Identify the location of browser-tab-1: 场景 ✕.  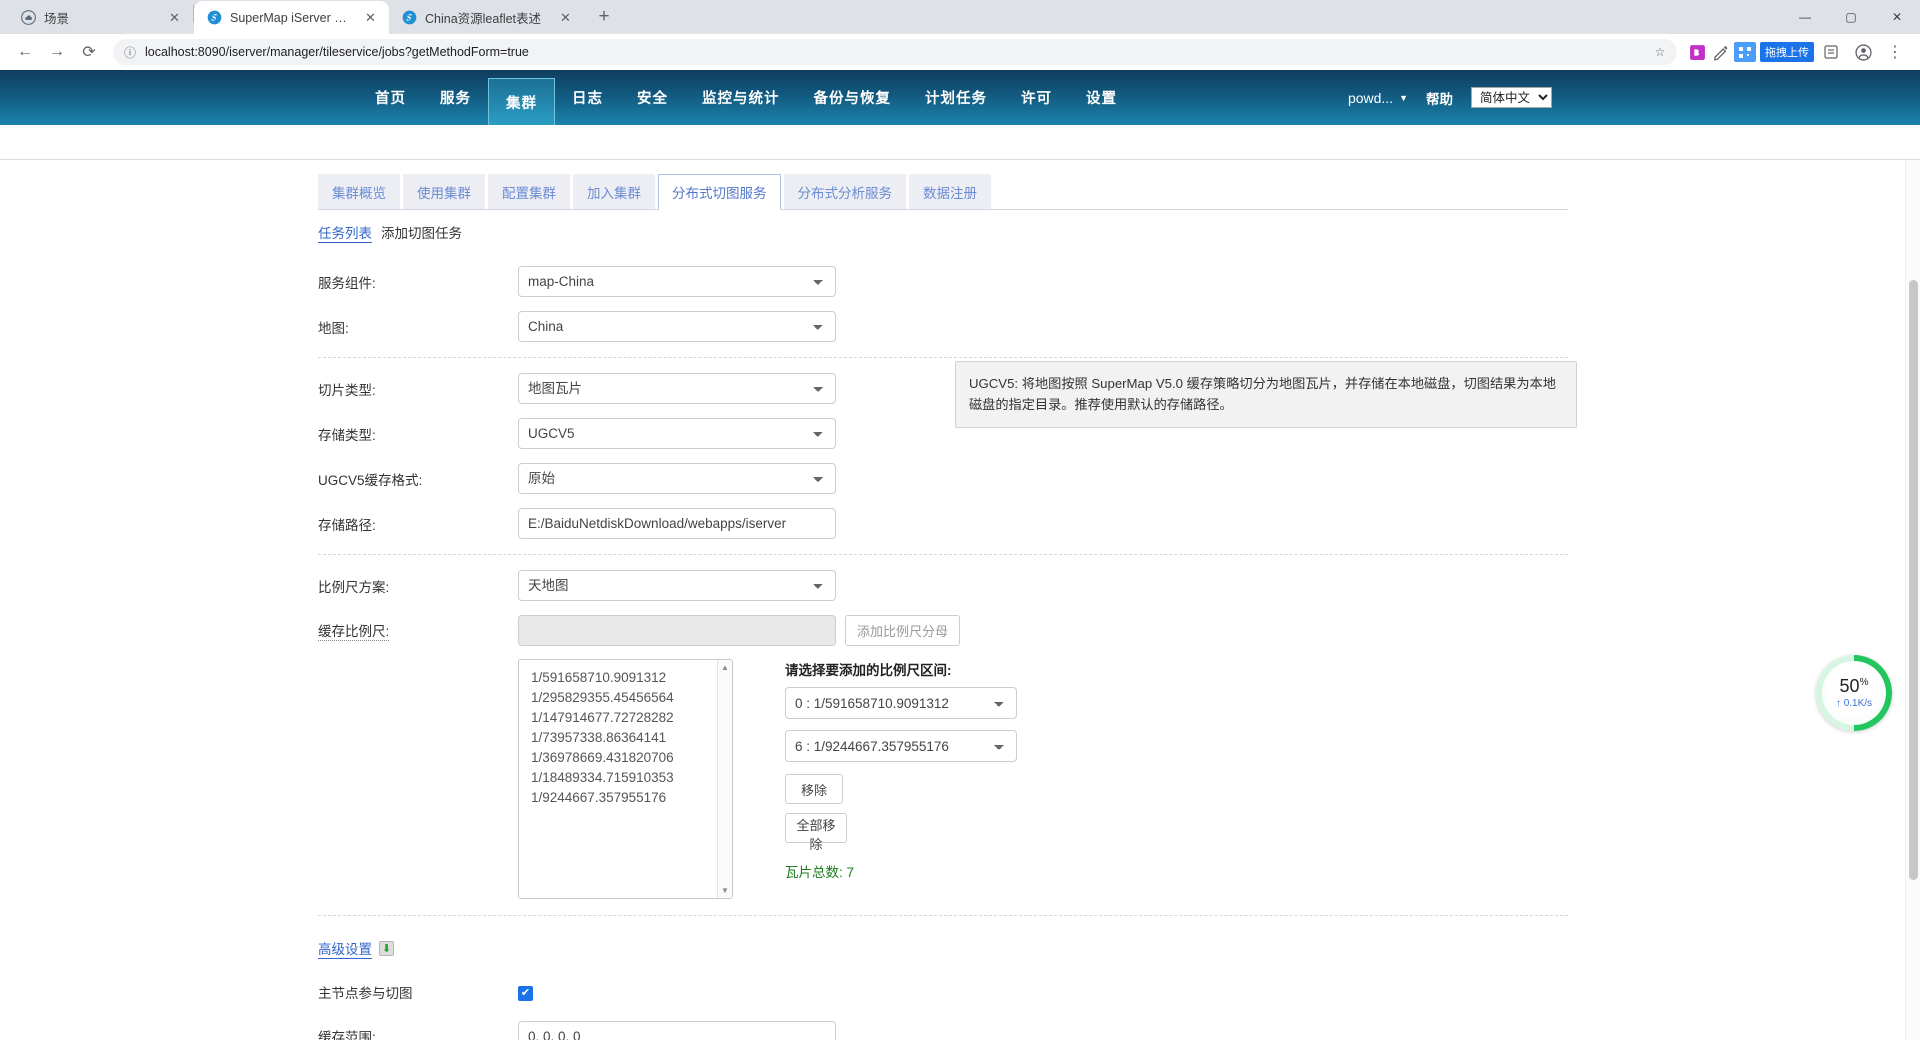
(100, 17).